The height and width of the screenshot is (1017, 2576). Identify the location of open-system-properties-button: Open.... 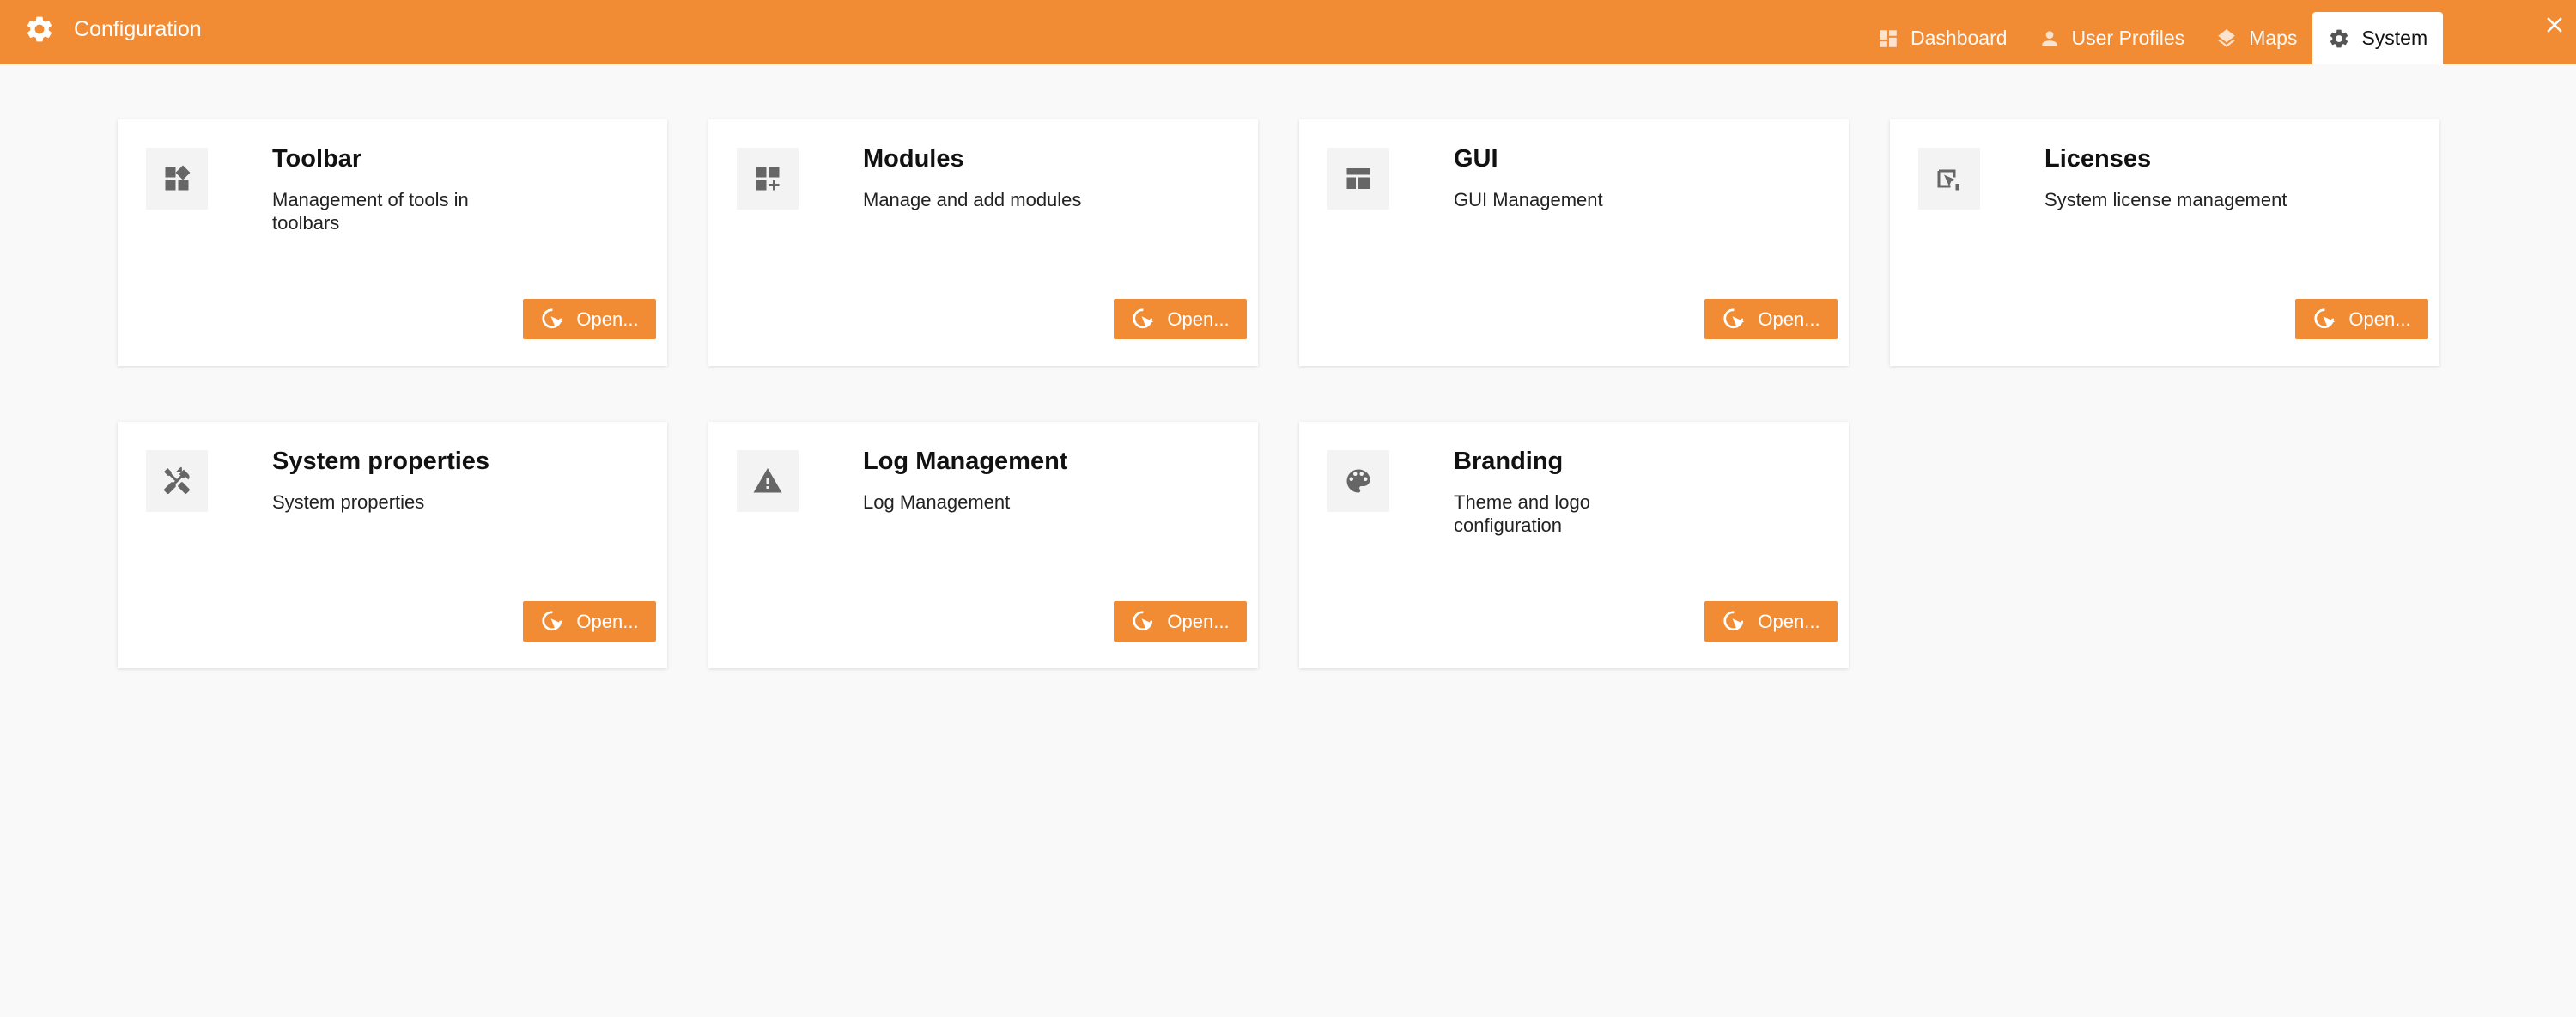
(589, 621).